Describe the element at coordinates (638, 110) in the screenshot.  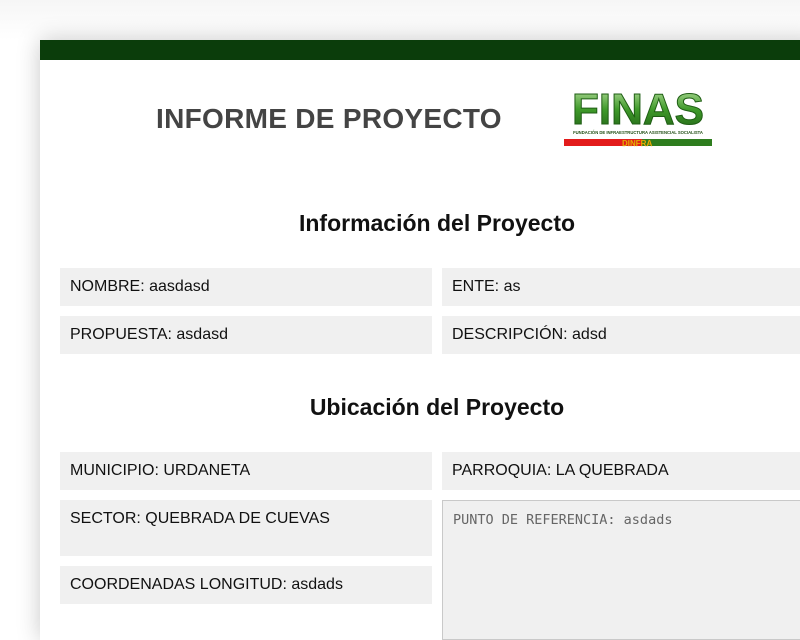
I see `logo-wordmark: FINAS` at that location.